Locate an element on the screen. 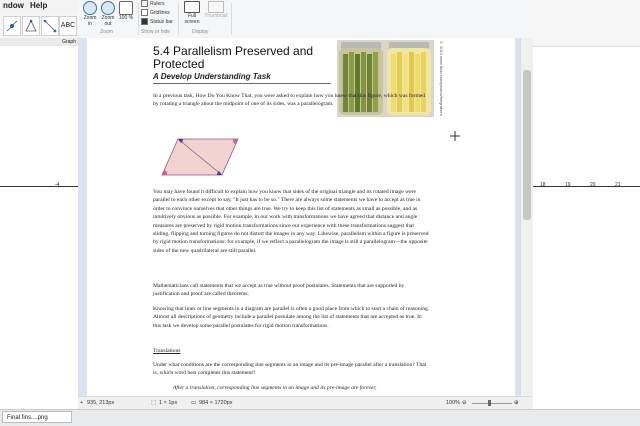  display-group-label: Display is located at coordinates (200, 32).